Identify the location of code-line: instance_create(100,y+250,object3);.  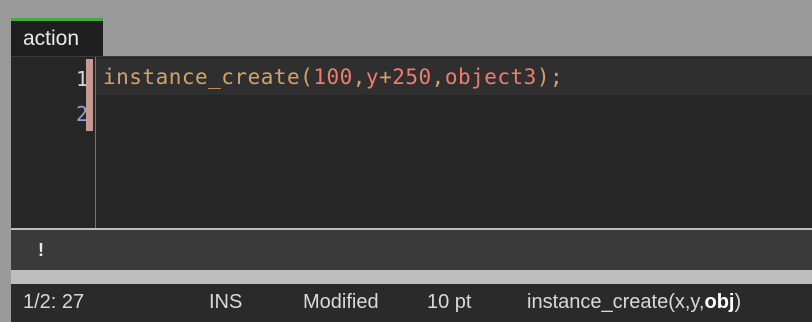
(333, 77).